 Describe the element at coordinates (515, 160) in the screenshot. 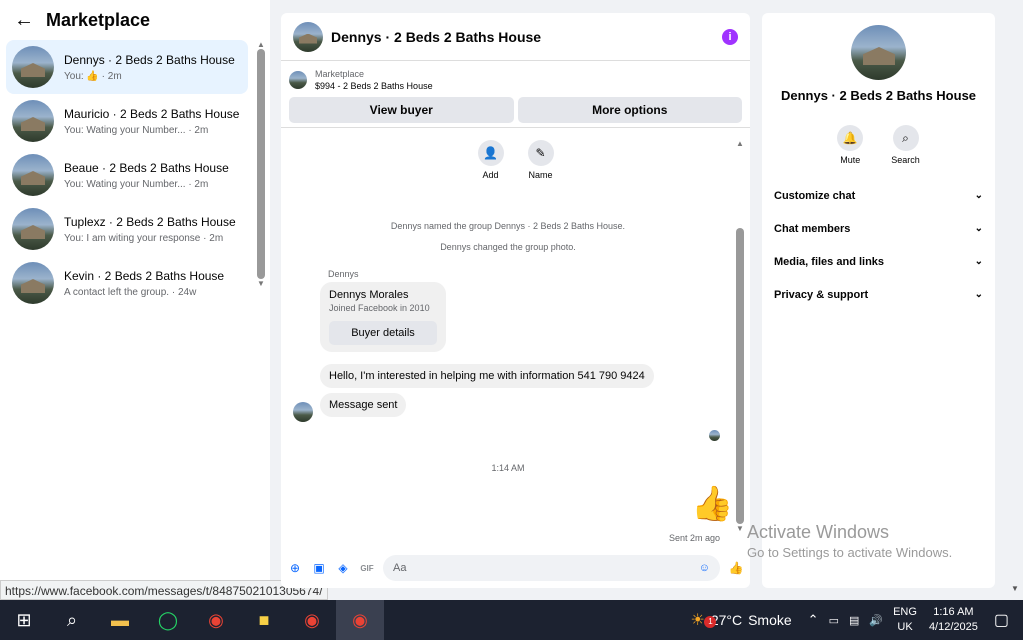

I see `group-actions: 👤 Add ✎ Name` at that location.